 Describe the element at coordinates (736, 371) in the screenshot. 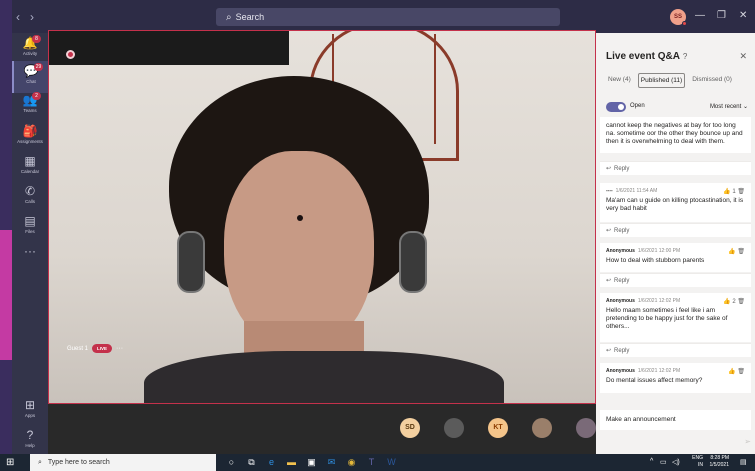

I see `qa-actions: 👍 🗑` at that location.